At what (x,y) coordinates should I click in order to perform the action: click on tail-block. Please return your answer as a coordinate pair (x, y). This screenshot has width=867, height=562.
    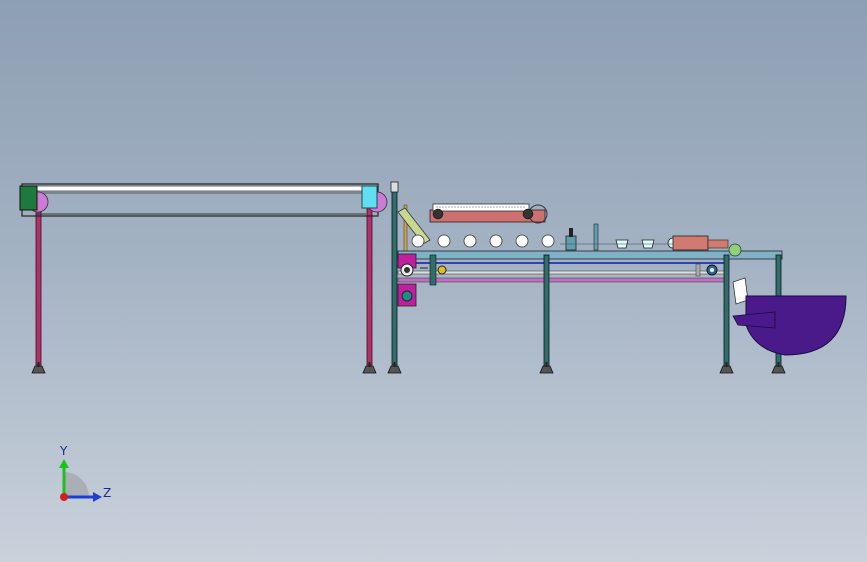
    Looking at the image, I should click on (369, 197).